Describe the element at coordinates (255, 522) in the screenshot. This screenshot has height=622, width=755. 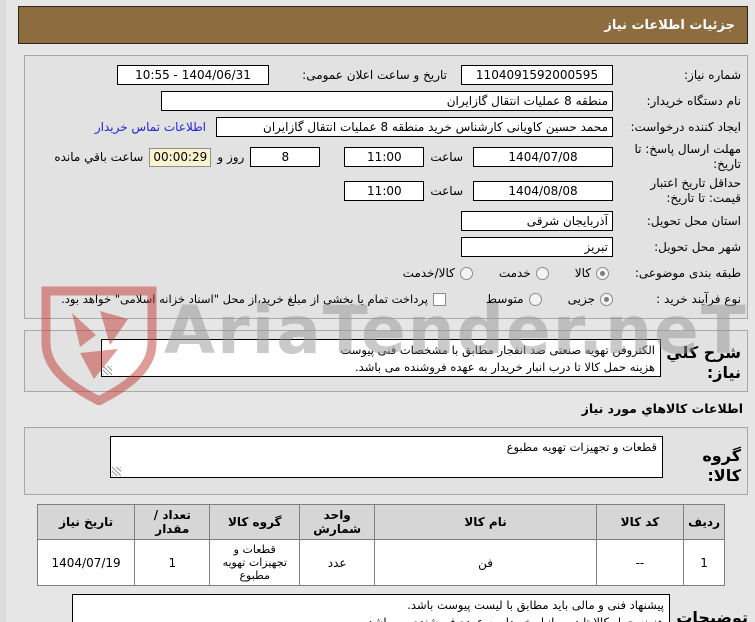
I see `col-goods-group: گروه کالا` at that location.